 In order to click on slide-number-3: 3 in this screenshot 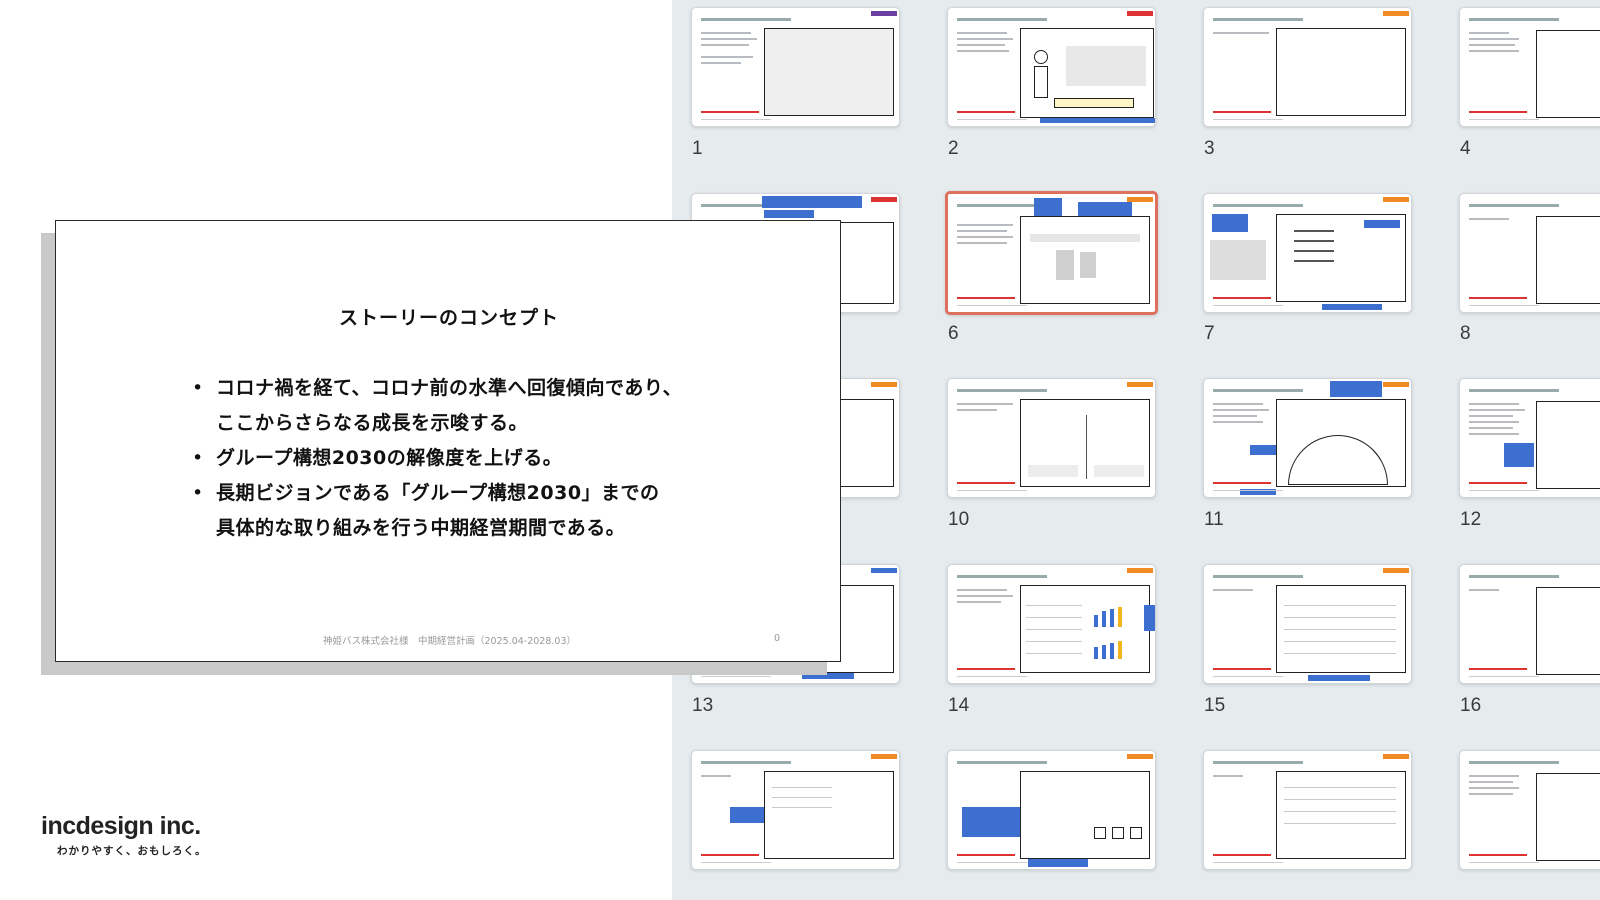, I will do `click(1209, 148)`.